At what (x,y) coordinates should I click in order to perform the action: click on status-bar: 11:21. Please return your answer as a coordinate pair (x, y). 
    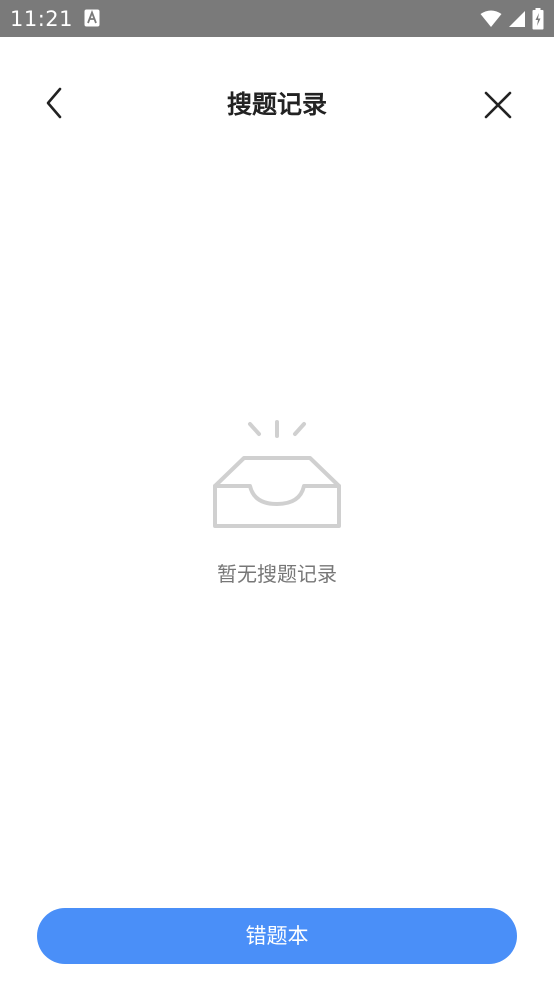
    Looking at the image, I should click on (277, 18).